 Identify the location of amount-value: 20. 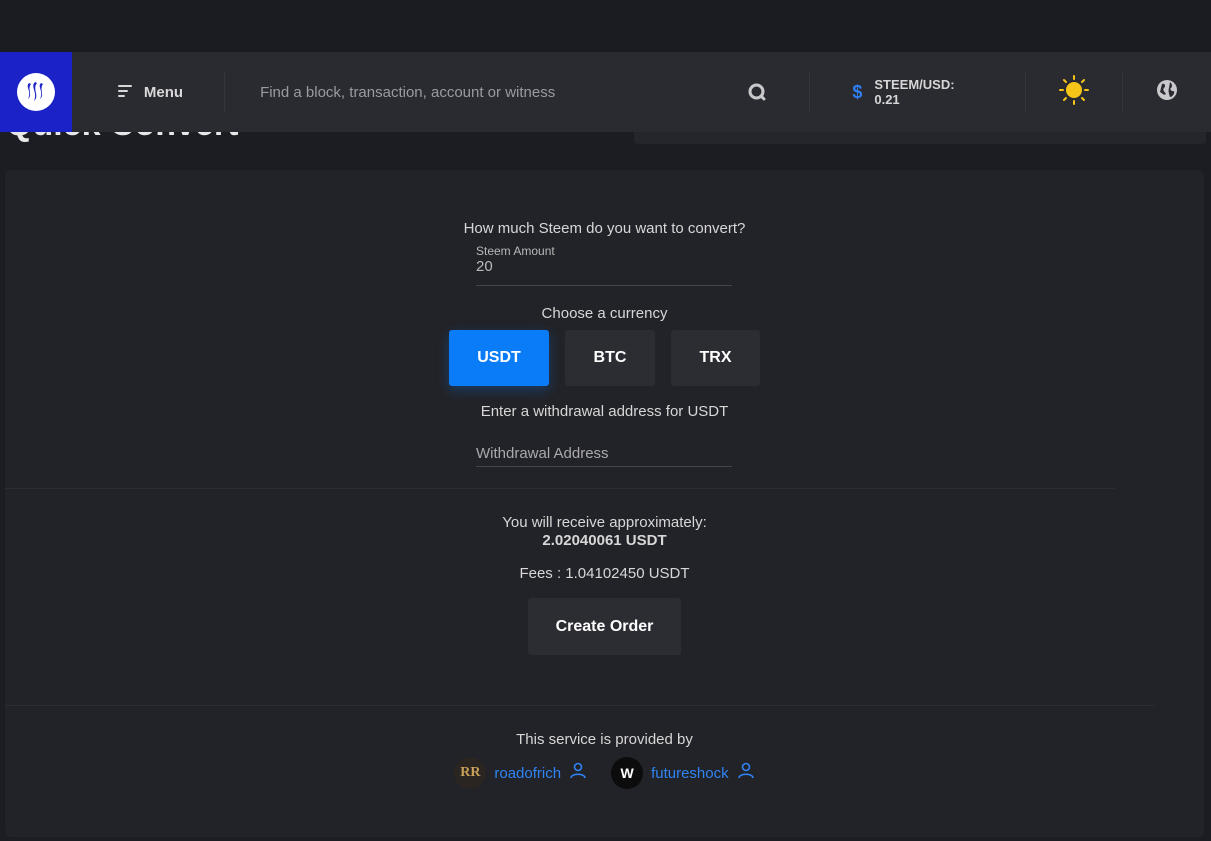
(484, 266).